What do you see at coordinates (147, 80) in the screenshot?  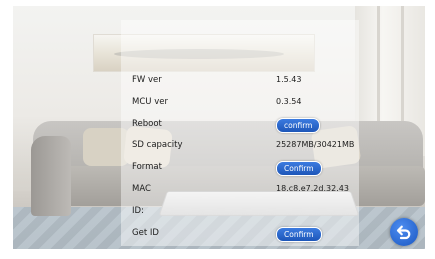 I see `fw-ver-label: FW ver` at bounding box center [147, 80].